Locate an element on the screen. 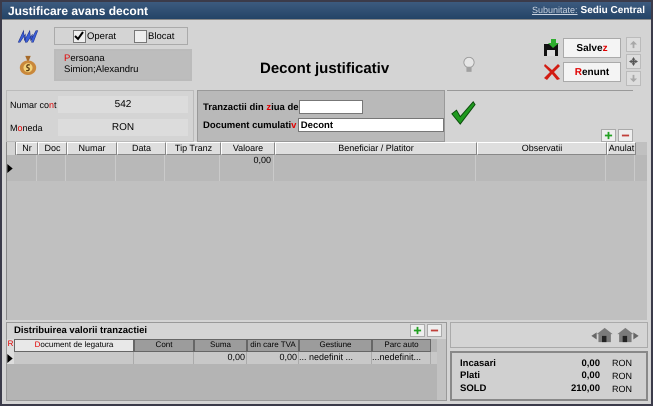 The height and width of the screenshot is (406, 653). money-bag-icon is located at coordinates (28, 65).